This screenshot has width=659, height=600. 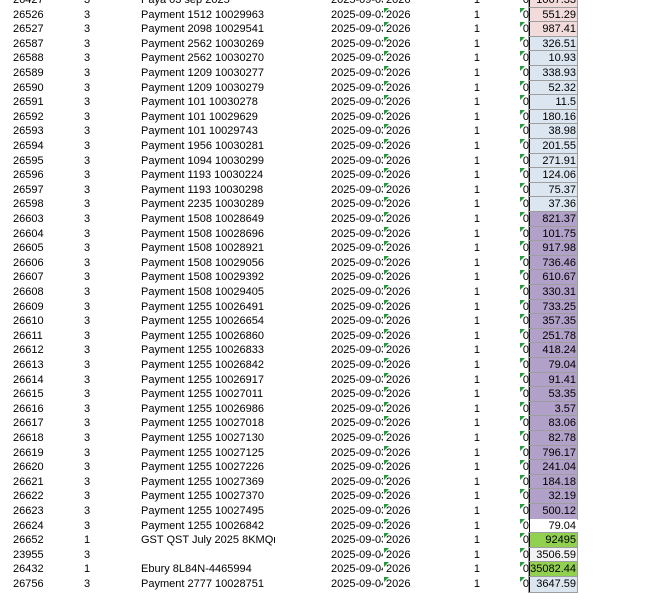 I want to click on cell-id: 26615, so click(x=43, y=394).